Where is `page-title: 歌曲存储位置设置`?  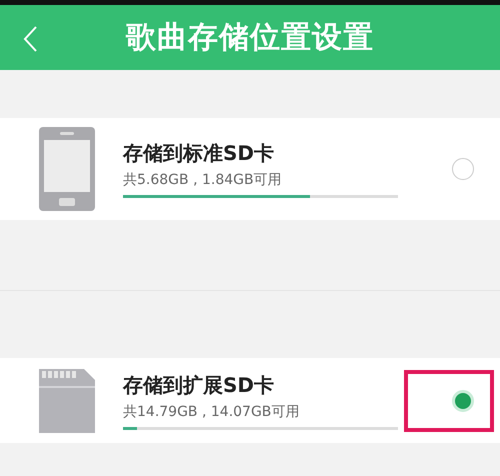 page-title: 歌曲存储位置设置 is located at coordinates (250, 38).